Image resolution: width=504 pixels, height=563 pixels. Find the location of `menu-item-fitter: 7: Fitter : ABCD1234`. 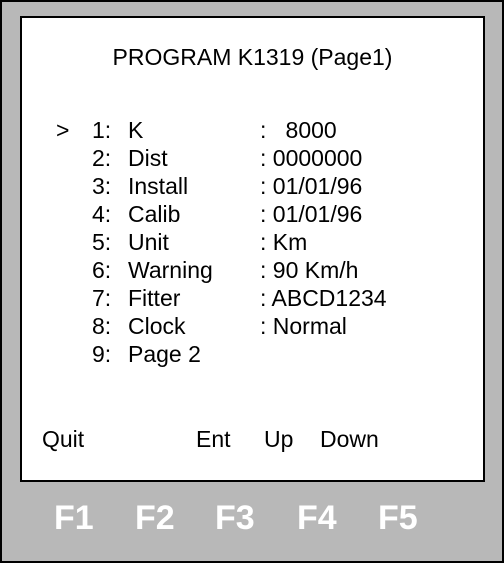

menu-item-fitter: 7: Fitter : ABCD1234 is located at coordinates (252, 298).